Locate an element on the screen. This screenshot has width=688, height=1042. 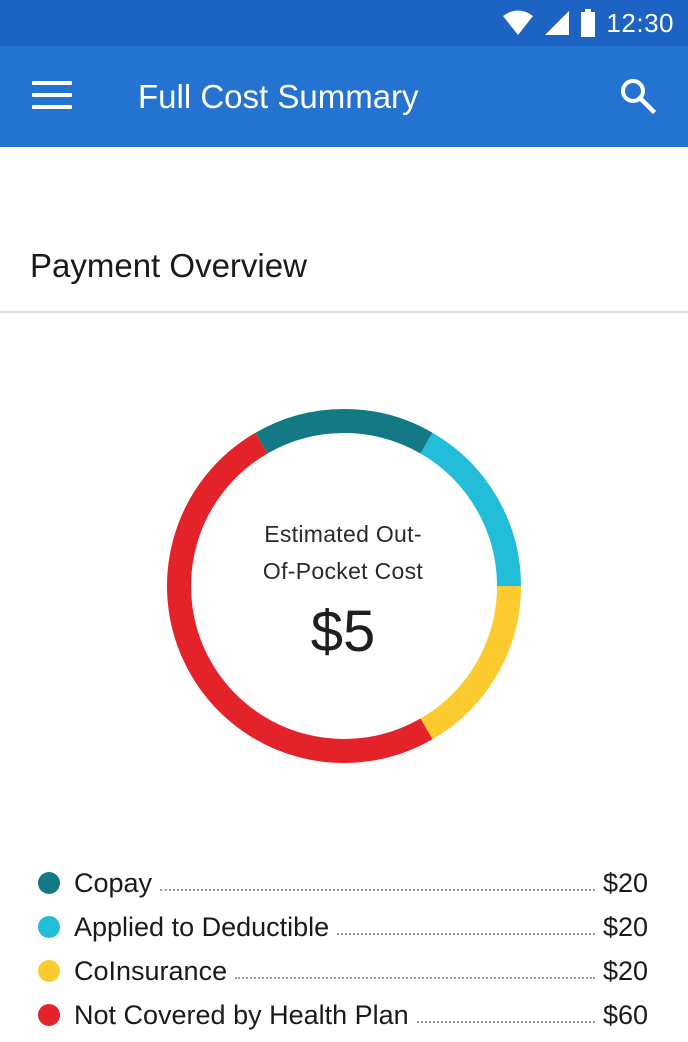
section-title: Payment Overview is located at coordinates (168, 265).